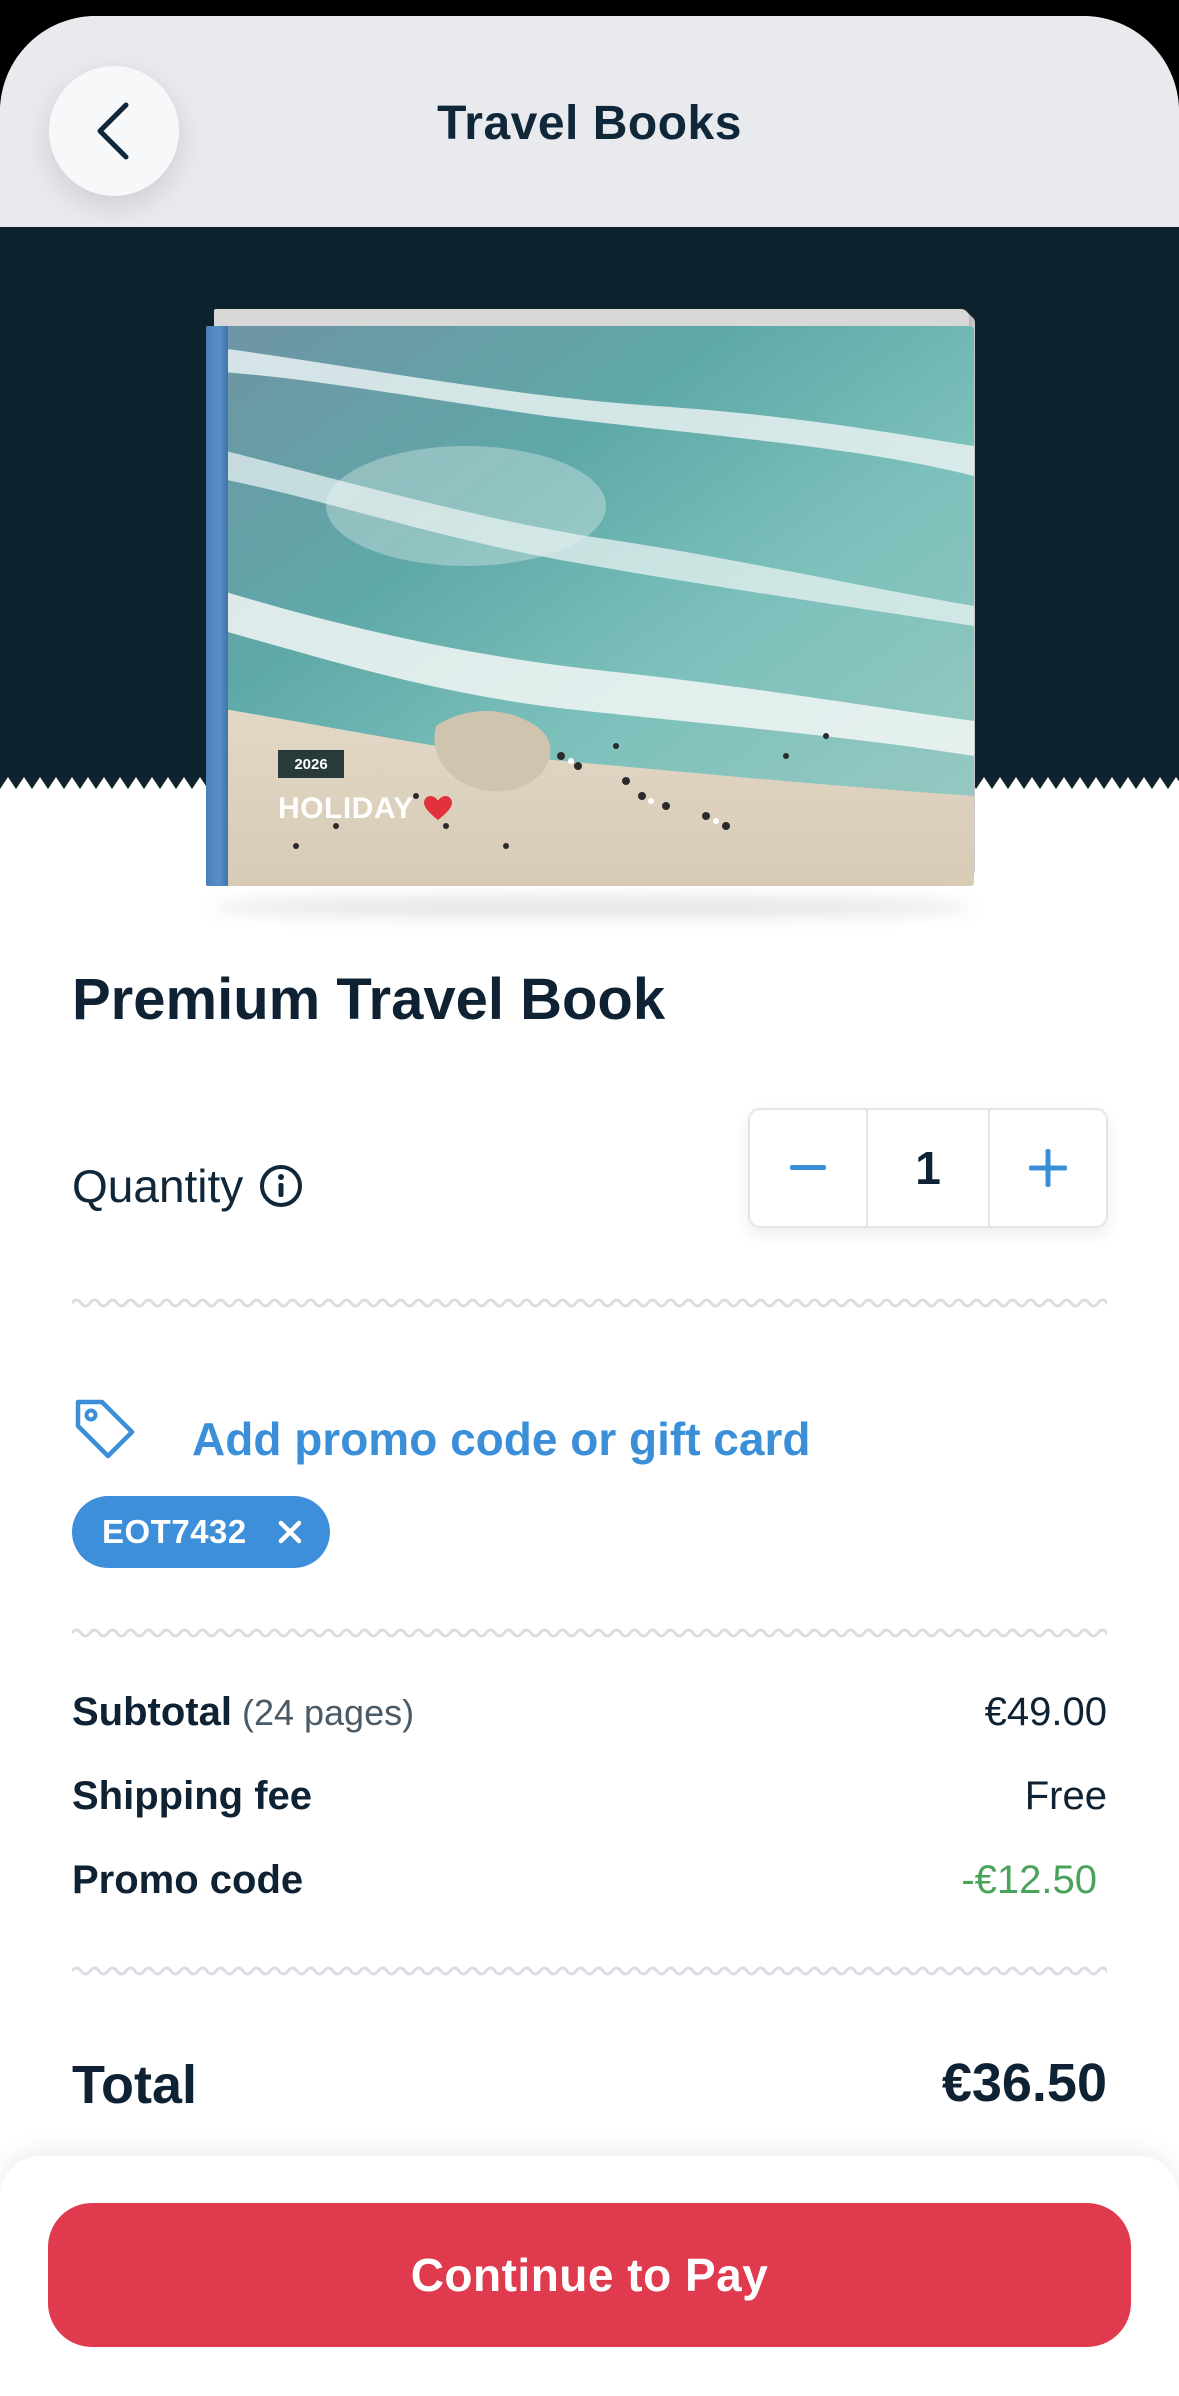 This screenshot has height=2396, width=1179. Describe the element at coordinates (174, 1531) in the screenshot. I see `applied-promo-code: EOT7432` at that location.